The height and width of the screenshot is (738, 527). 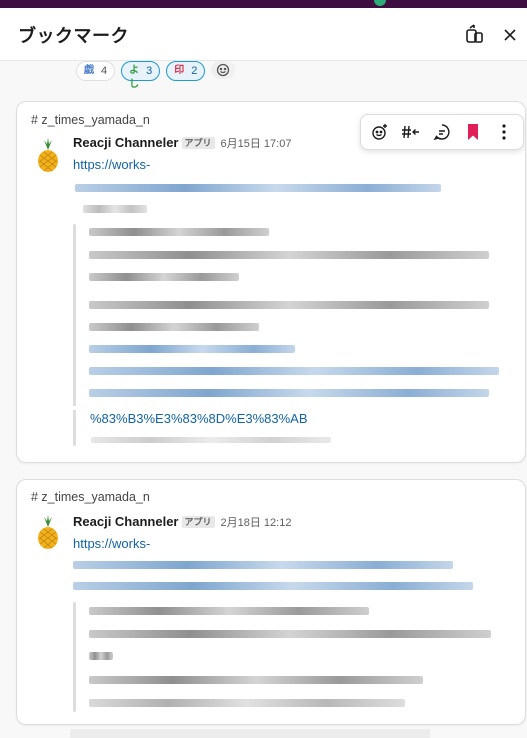 I want to click on thread-icon, so click(x=441, y=132).